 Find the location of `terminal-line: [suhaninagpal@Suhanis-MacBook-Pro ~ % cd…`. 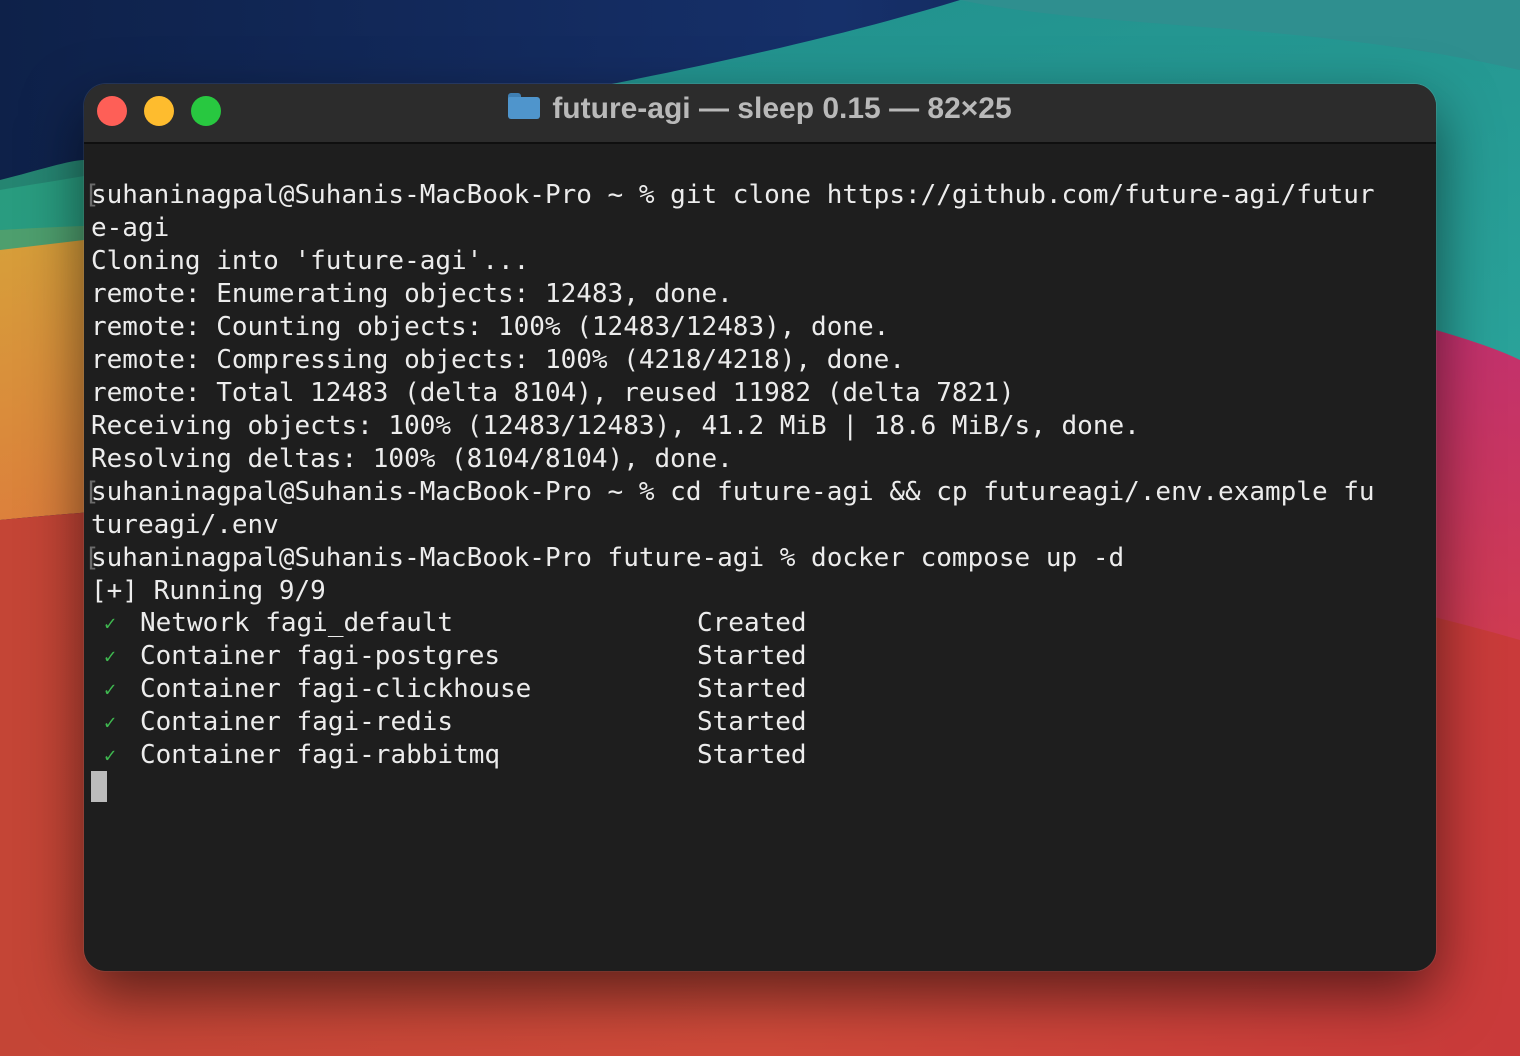

terminal-line: [suhaninagpal@Suhanis-MacBook-Pro ~ % cd… is located at coordinates (729, 492).